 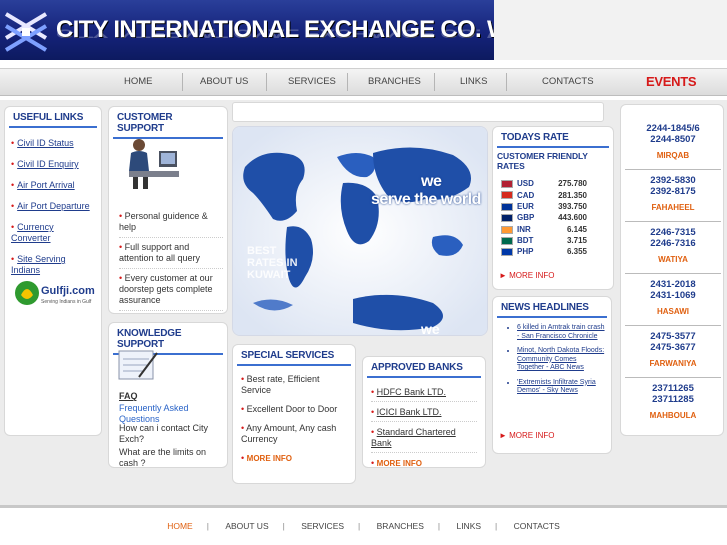 What do you see at coordinates (568, 81) in the screenshot?
I see `nav-contacts: CONTACTS` at bounding box center [568, 81].